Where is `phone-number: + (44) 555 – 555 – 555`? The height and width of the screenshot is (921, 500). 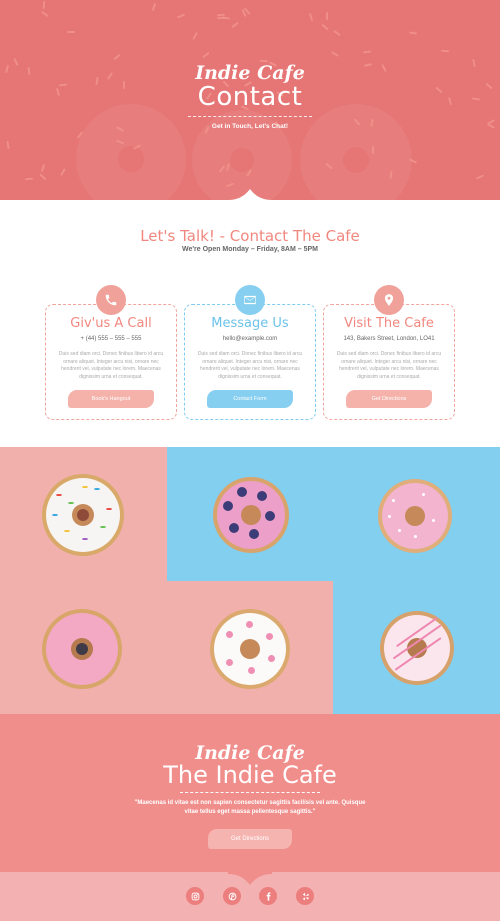 phone-number: + (44) 555 – 555 – 555 is located at coordinates (111, 339).